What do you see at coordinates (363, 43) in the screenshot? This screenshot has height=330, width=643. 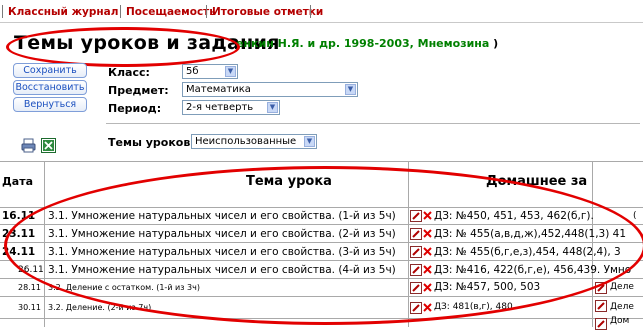 I see `textbook-authors: енкин Н.Я. и др. 1998-2003, Мнемозина` at bounding box center [363, 43].